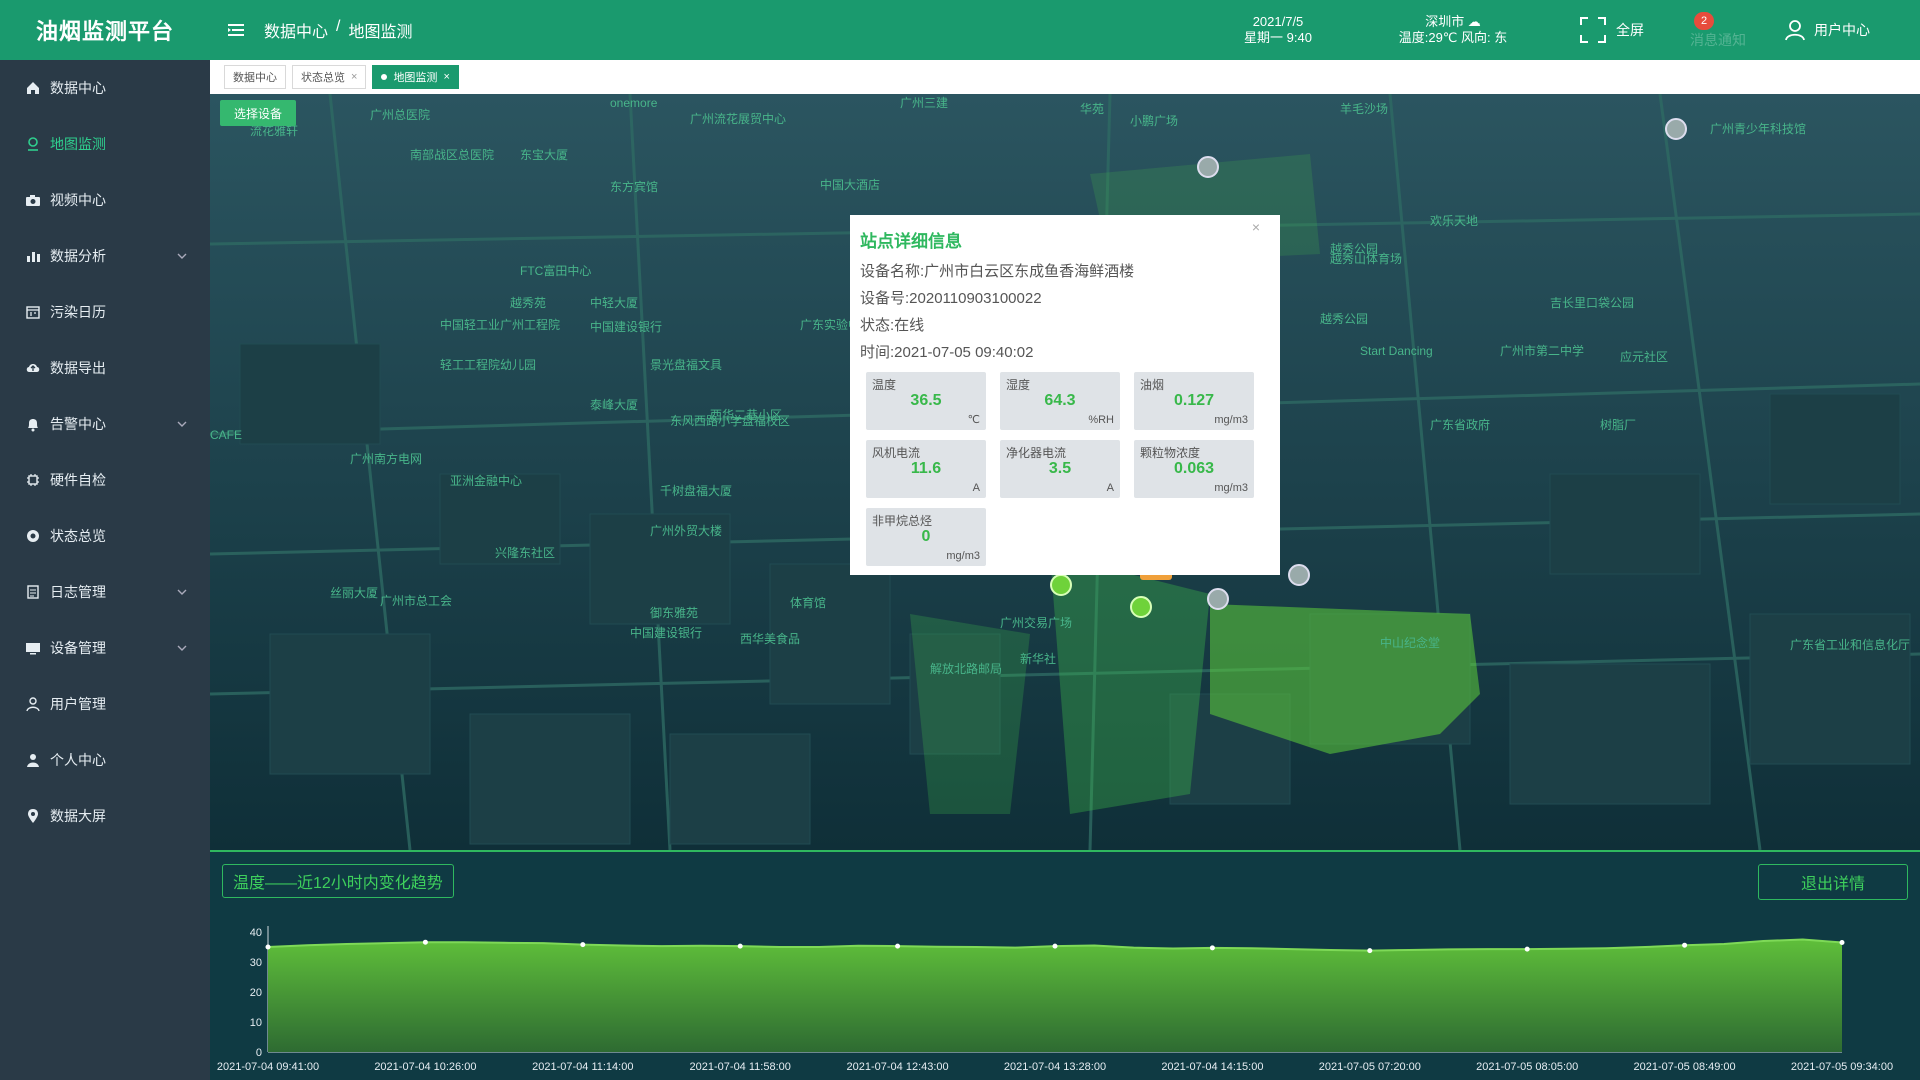 This screenshot has width=1920, height=1080. What do you see at coordinates (255, 77) in the screenshot?
I see `tab-1: 数据中心` at bounding box center [255, 77].